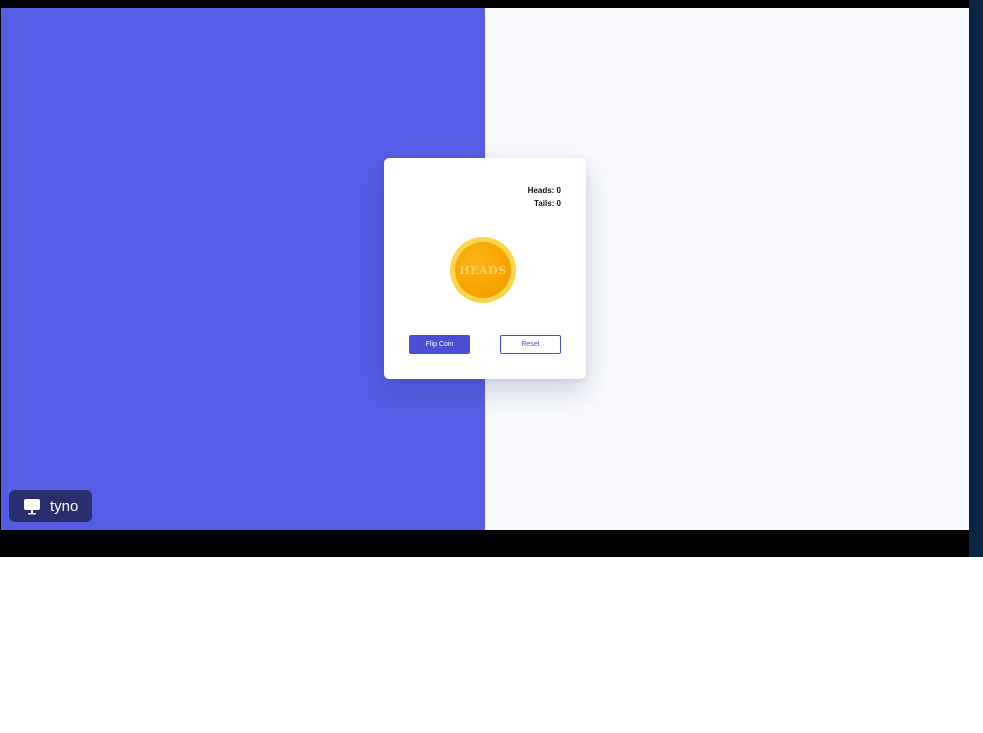  I want to click on badge-label: tyno, so click(64, 506).